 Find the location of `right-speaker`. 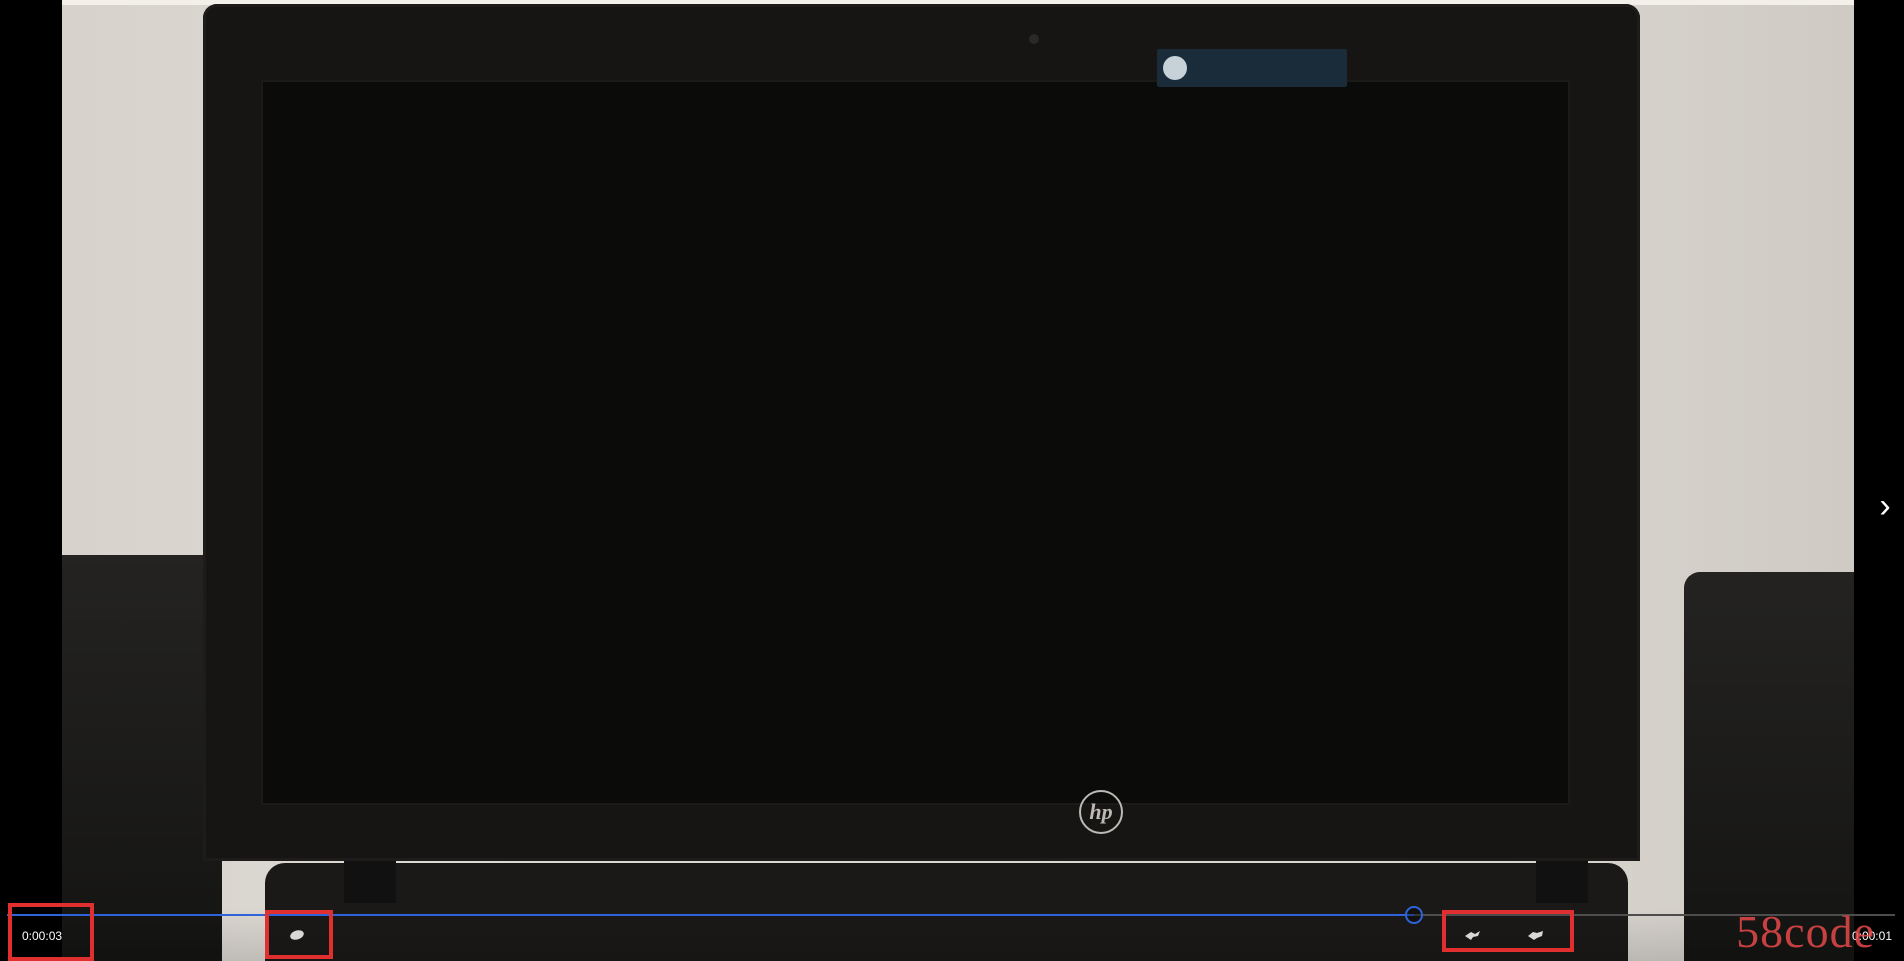

right-speaker is located at coordinates (1769, 766).